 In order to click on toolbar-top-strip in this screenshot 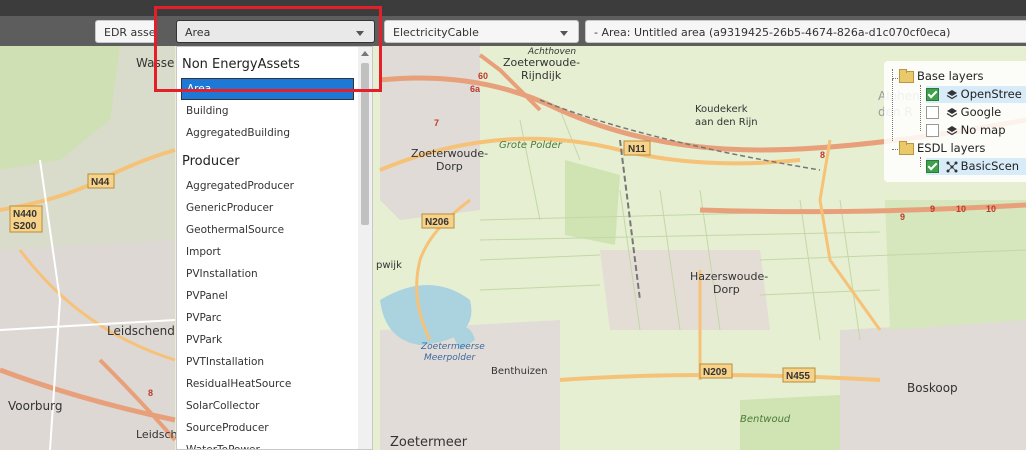, I will do `click(513, 8)`.